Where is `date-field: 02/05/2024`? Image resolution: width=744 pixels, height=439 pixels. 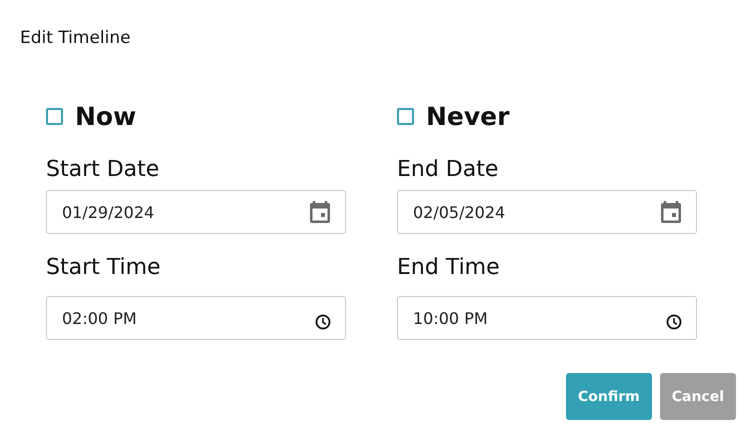 date-field: 02/05/2024 is located at coordinates (547, 212).